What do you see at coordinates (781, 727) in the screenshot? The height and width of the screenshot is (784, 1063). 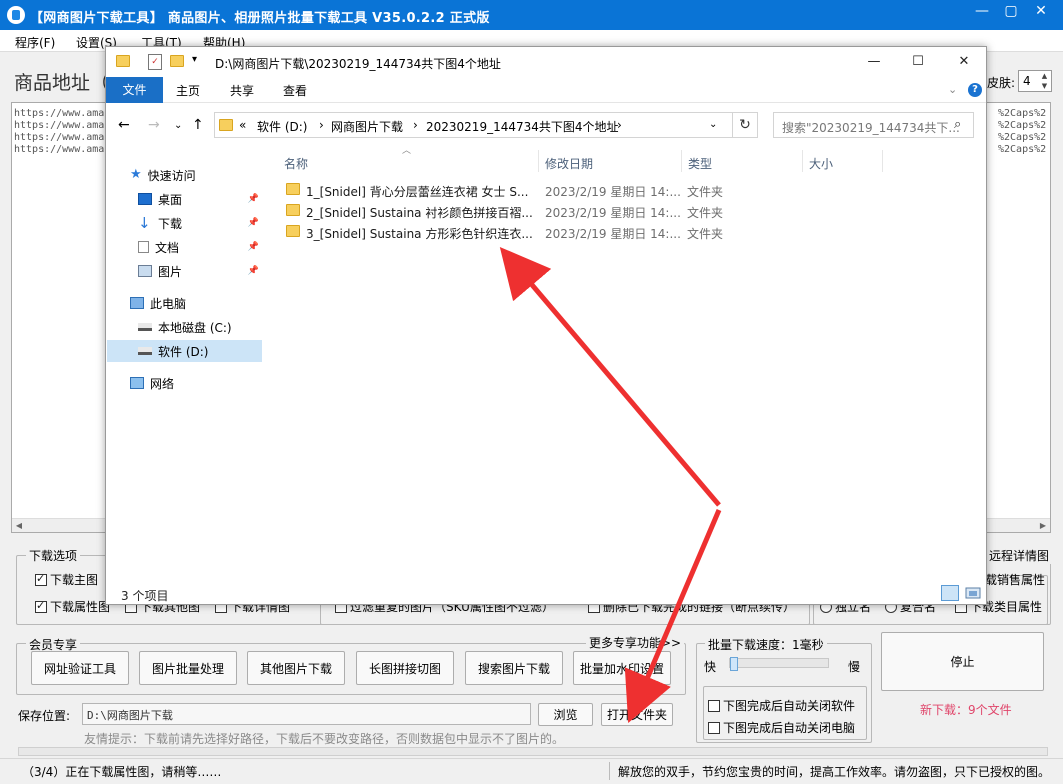 I see `auto-shutdown-checkbox: 下图完成后自动关闭电脑` at bounding box center [781, 727].